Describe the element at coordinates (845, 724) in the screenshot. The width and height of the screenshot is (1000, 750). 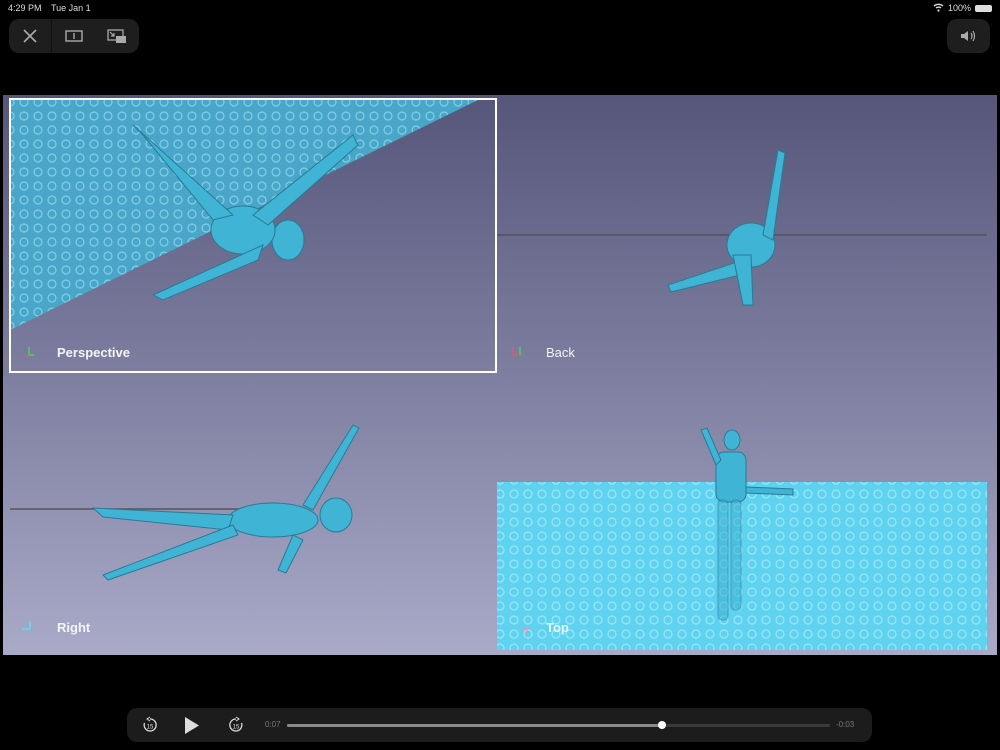
I see `remaining-time: -0:03` at that location.